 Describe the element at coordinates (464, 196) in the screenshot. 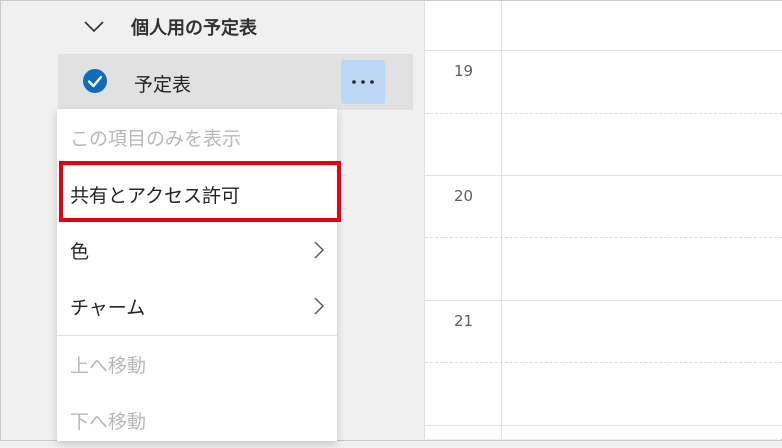

I see `hour-label: 20` at that location.